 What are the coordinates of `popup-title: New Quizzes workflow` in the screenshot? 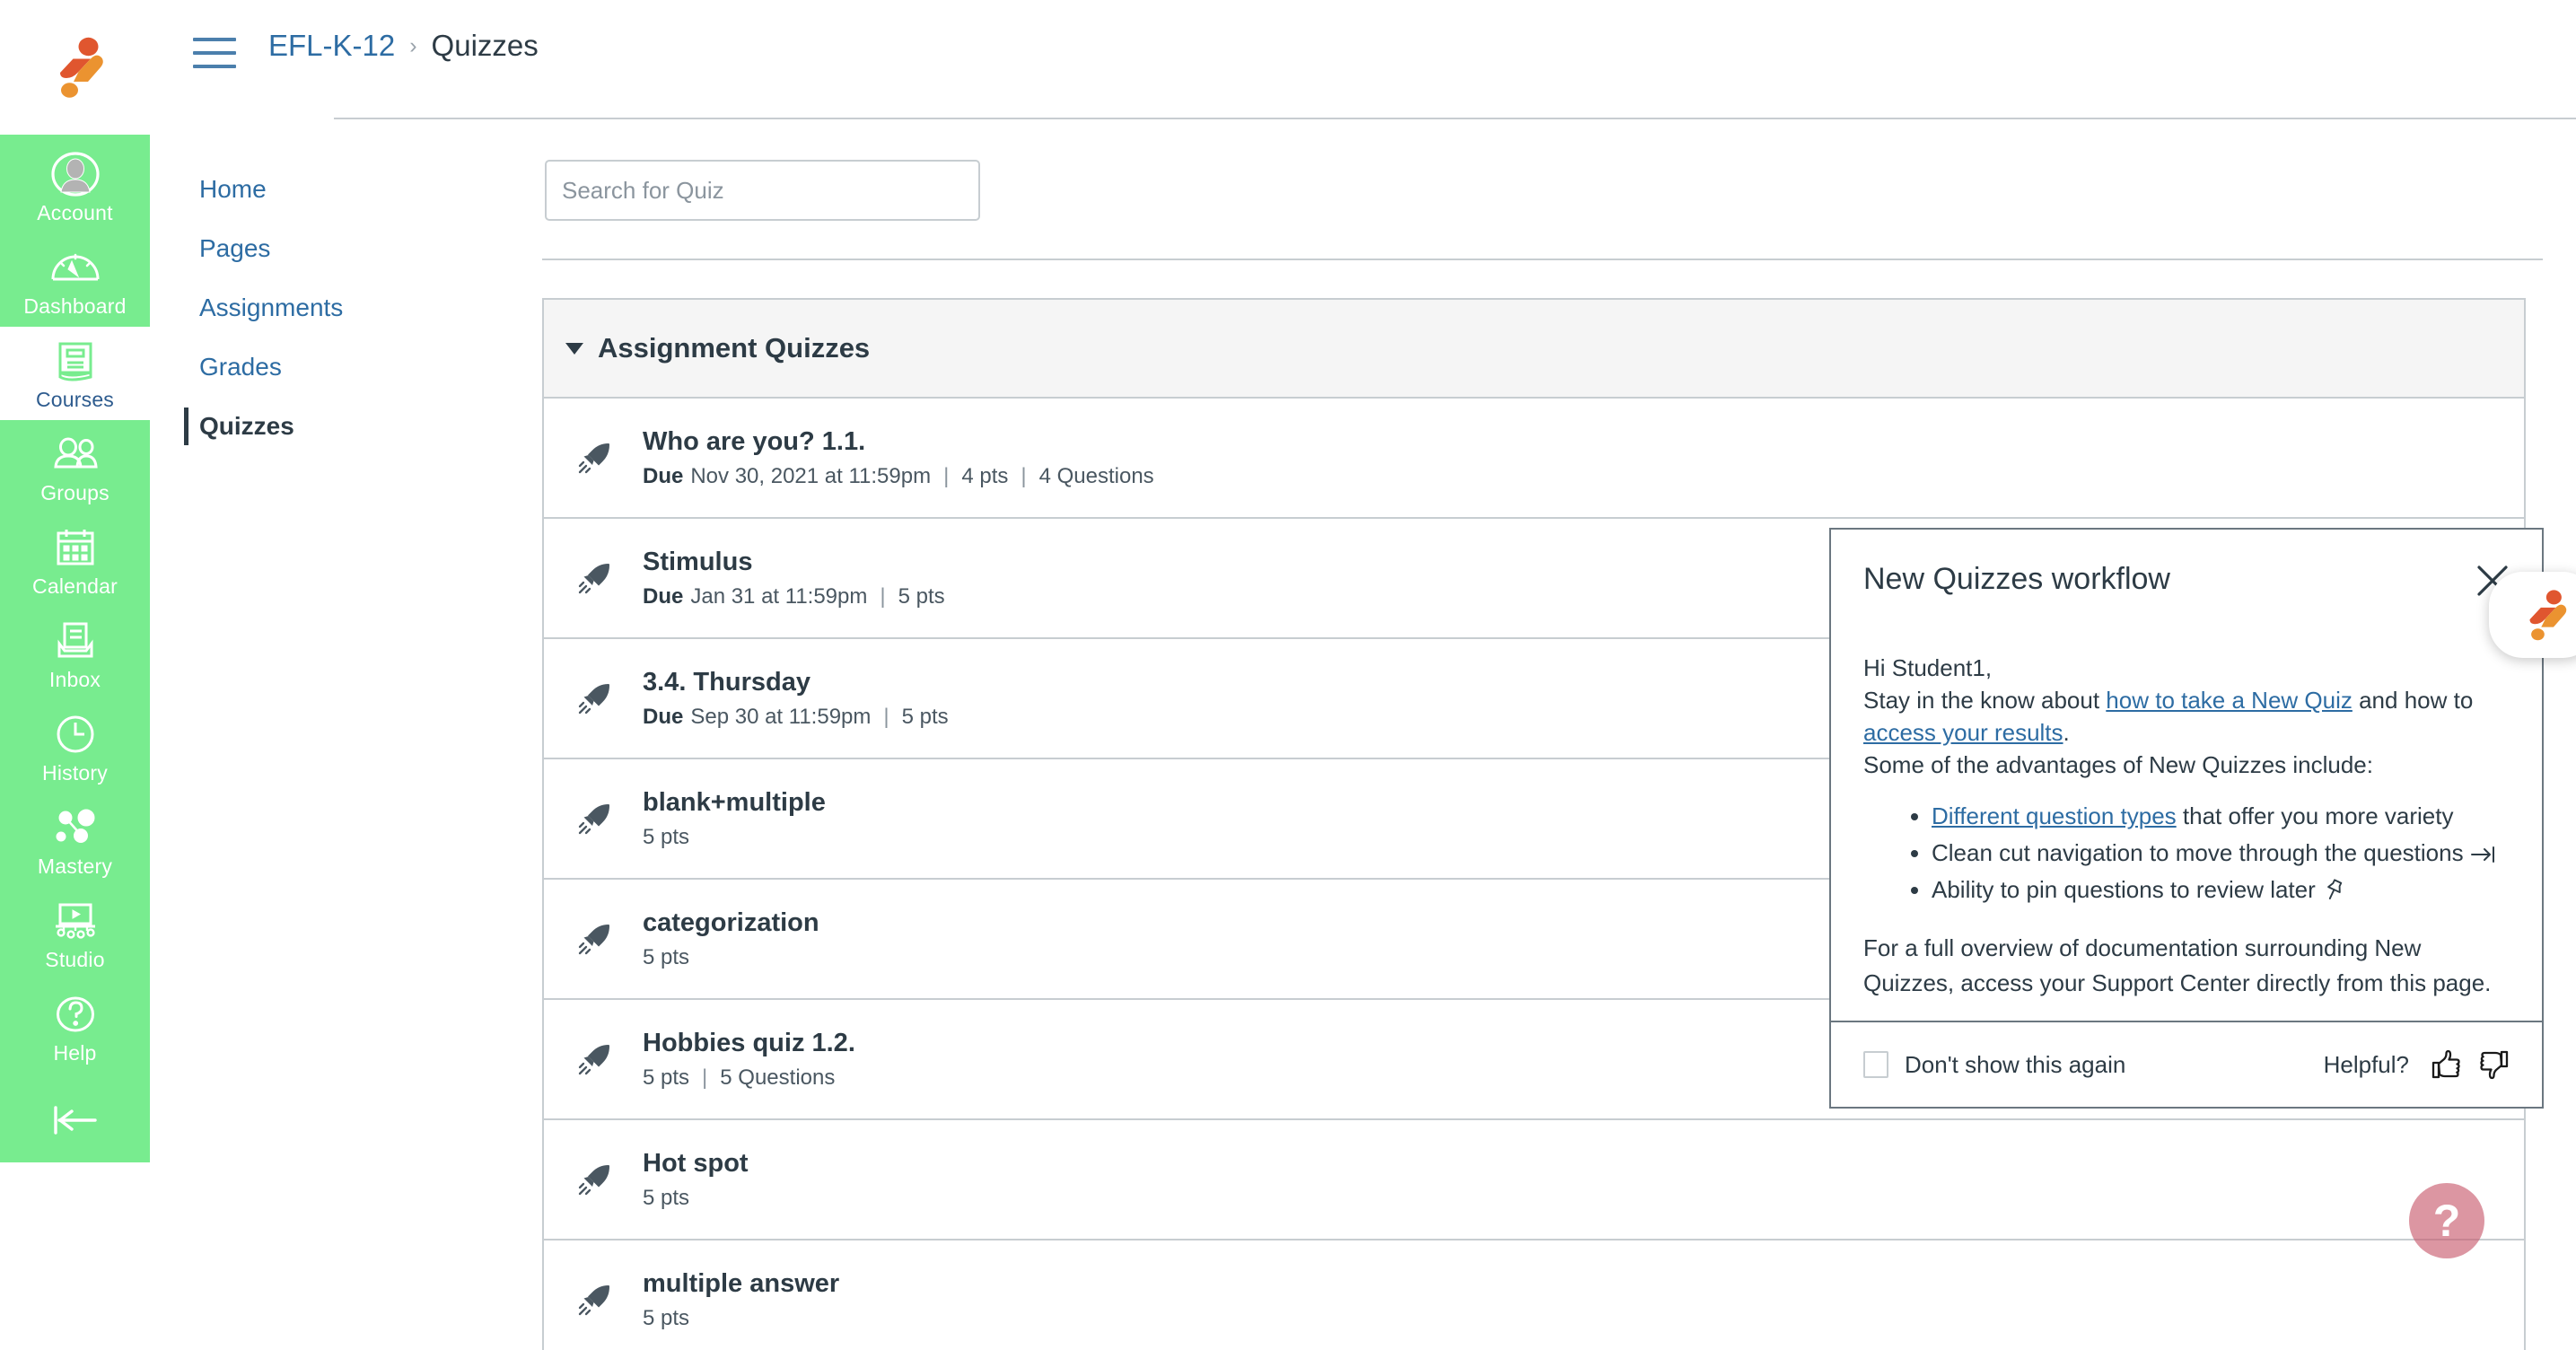 It's located at (2016, 579).